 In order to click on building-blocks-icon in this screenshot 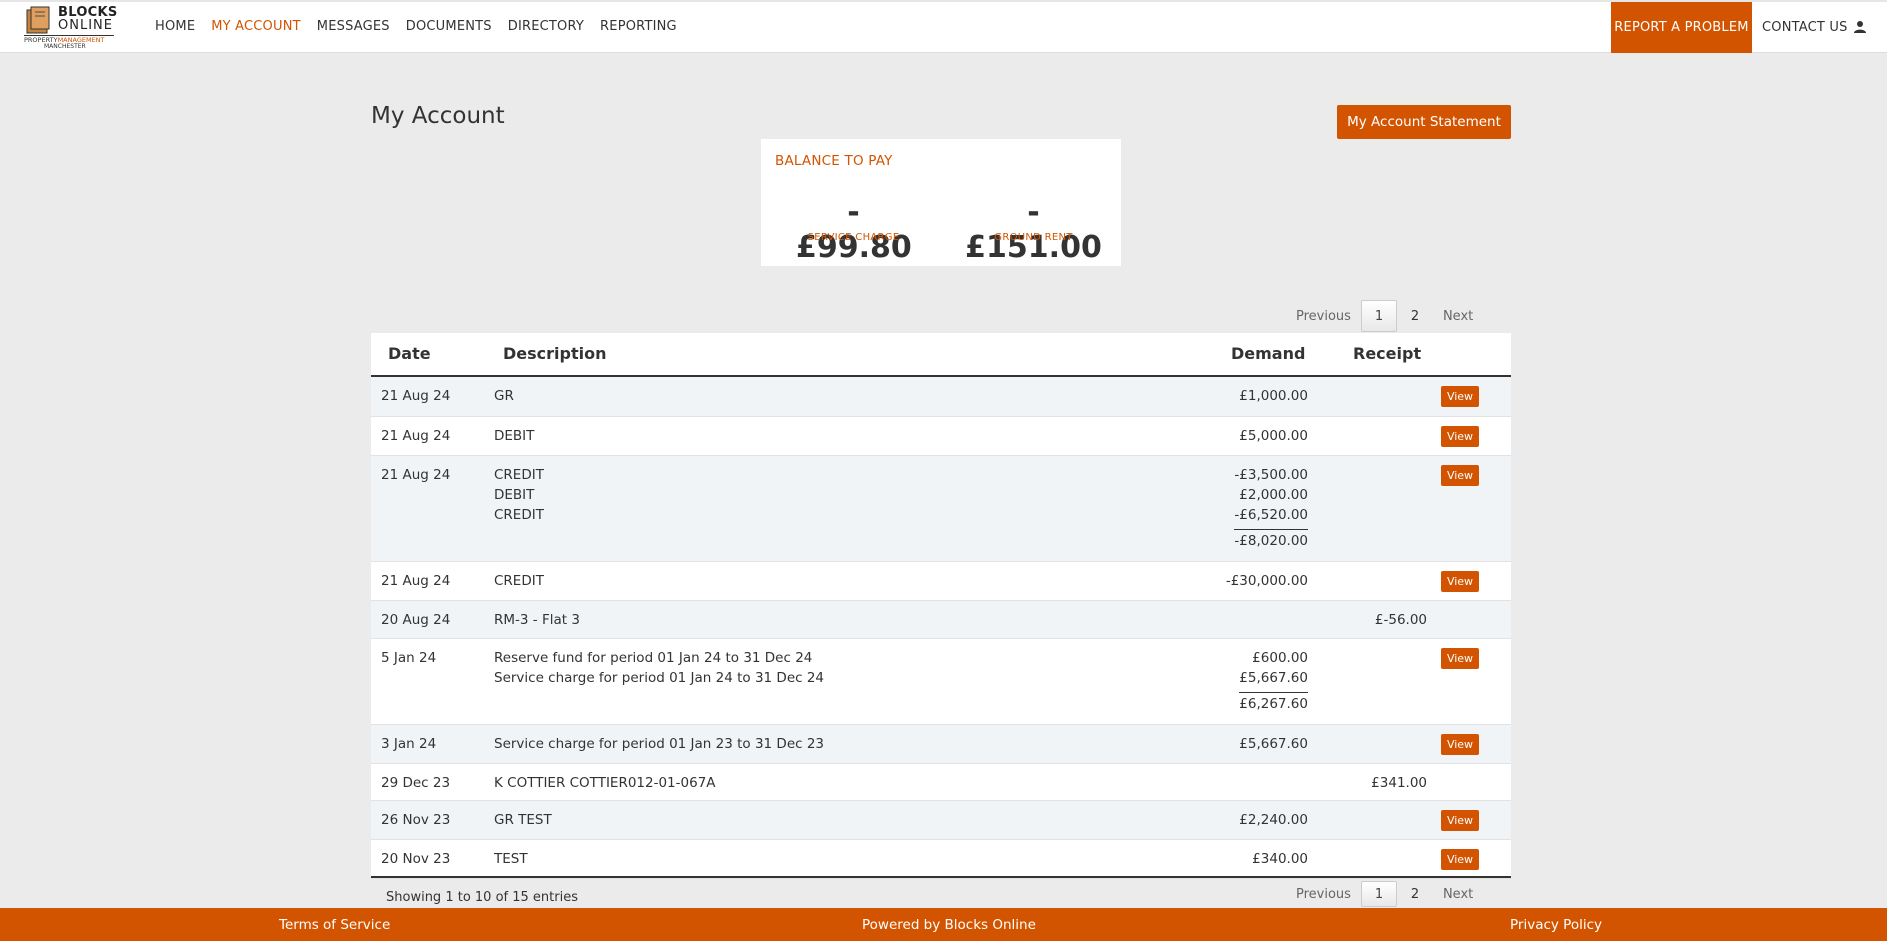, I will do `click(38, 20)`.